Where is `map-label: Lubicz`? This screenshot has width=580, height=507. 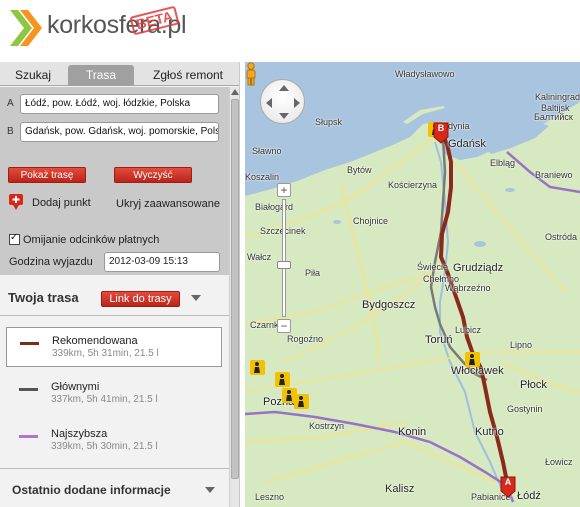 map-label: Lubicz is located at coordinates (468, 330).